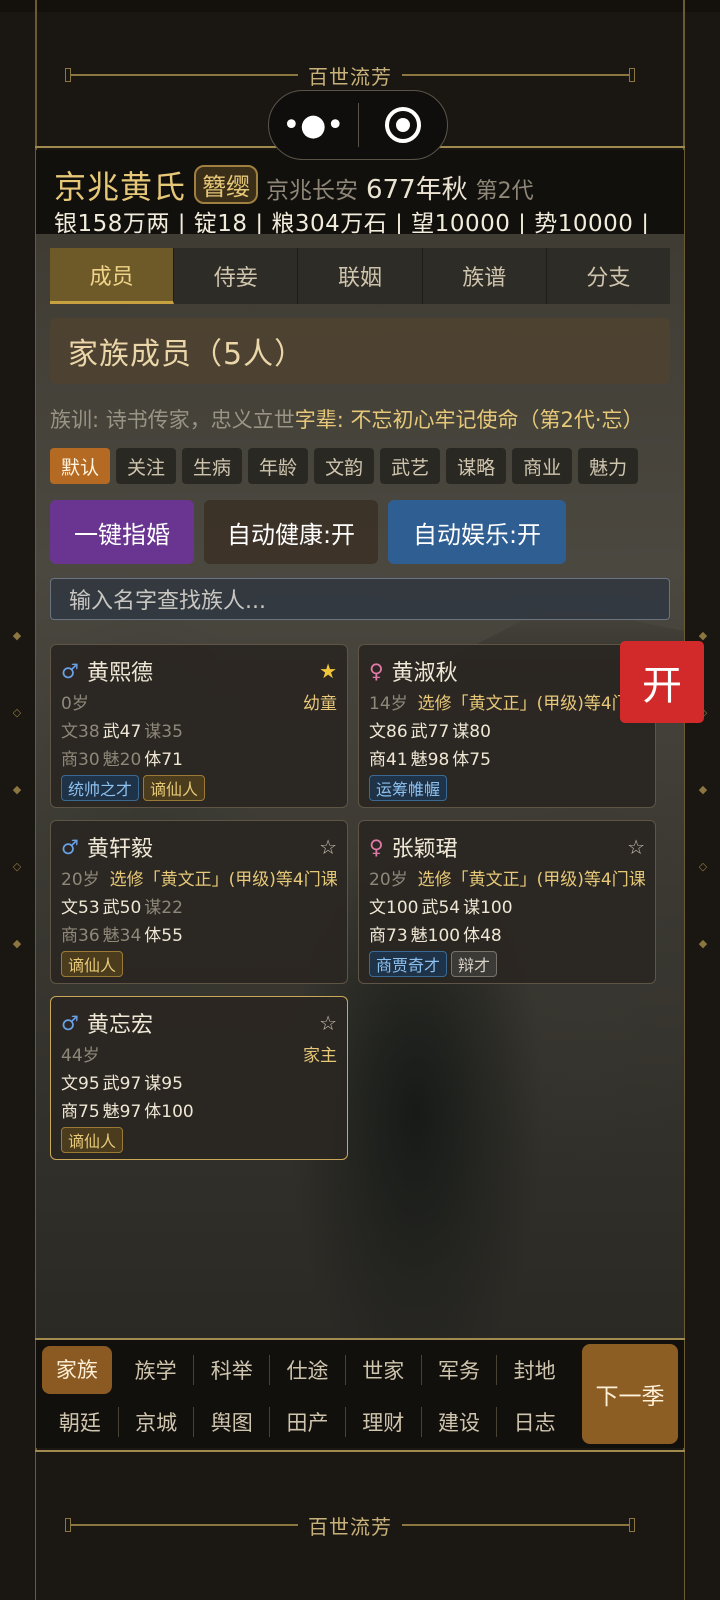 Image resolution: width=720 pixels, height=1600 pixels. I want to click on member-status: 家主, so click(320, 1055).